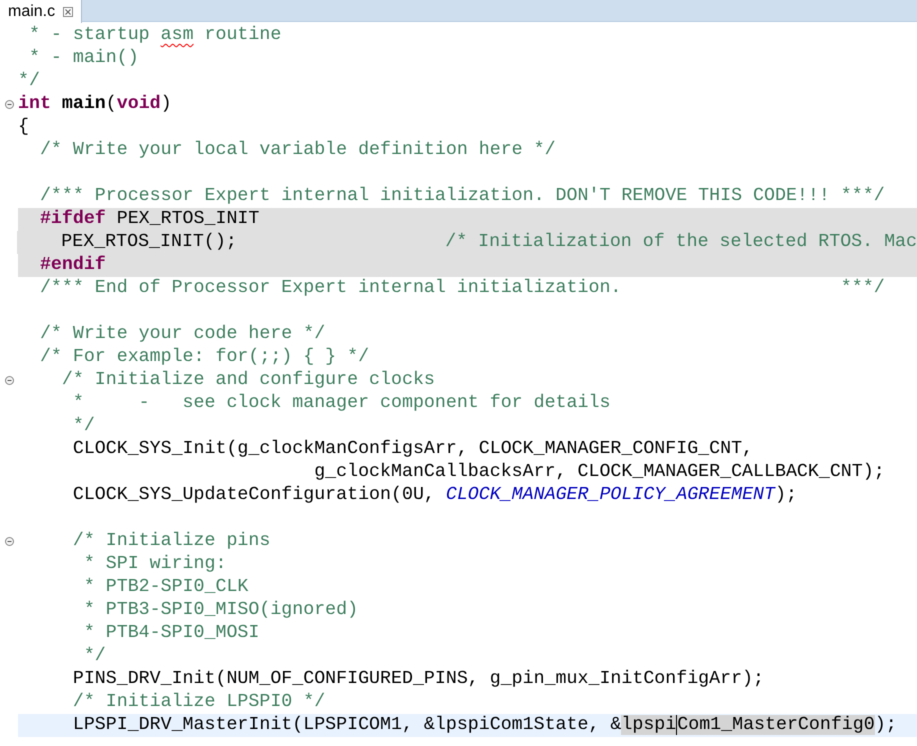  What do you see at coordinates (166, 587) in the screenshot?
I see `code-line: * PTB2-SPI0_CLK` at bounding box center [166, 587].